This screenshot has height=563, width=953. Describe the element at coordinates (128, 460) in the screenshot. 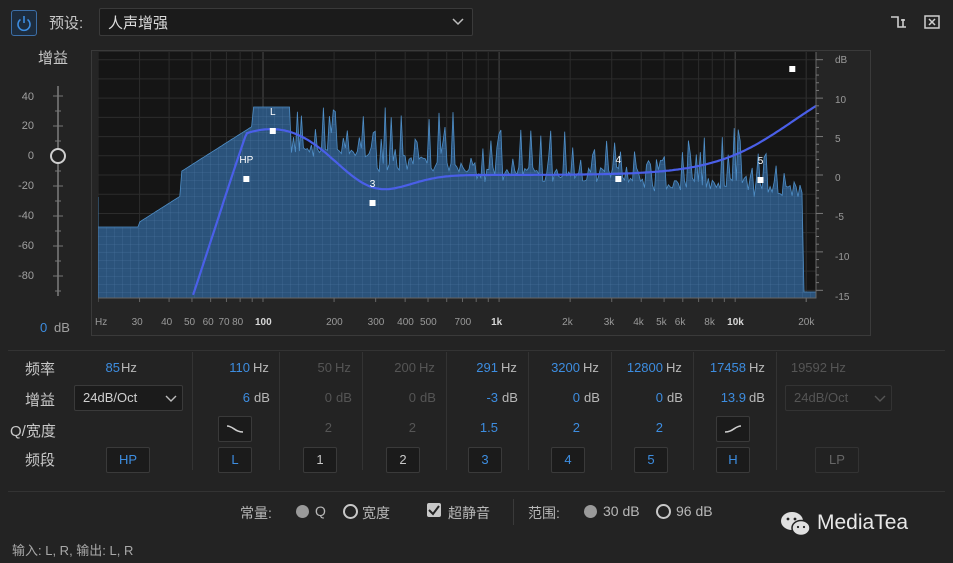

I see `band-button-hp: HP` at that location.